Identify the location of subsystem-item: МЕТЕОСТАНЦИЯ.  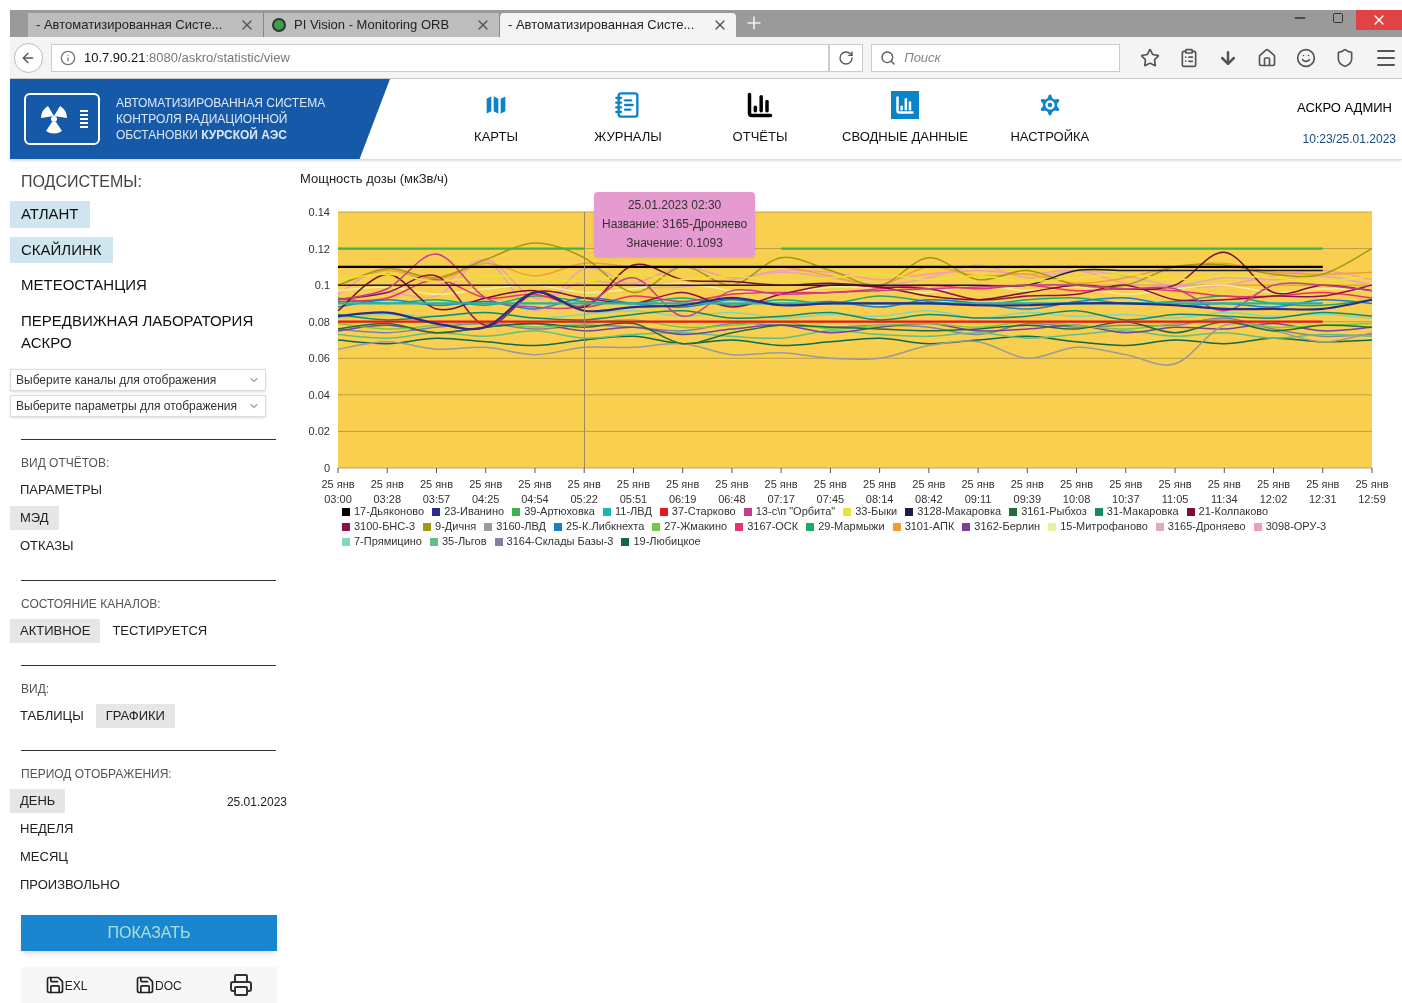
(84, 285).